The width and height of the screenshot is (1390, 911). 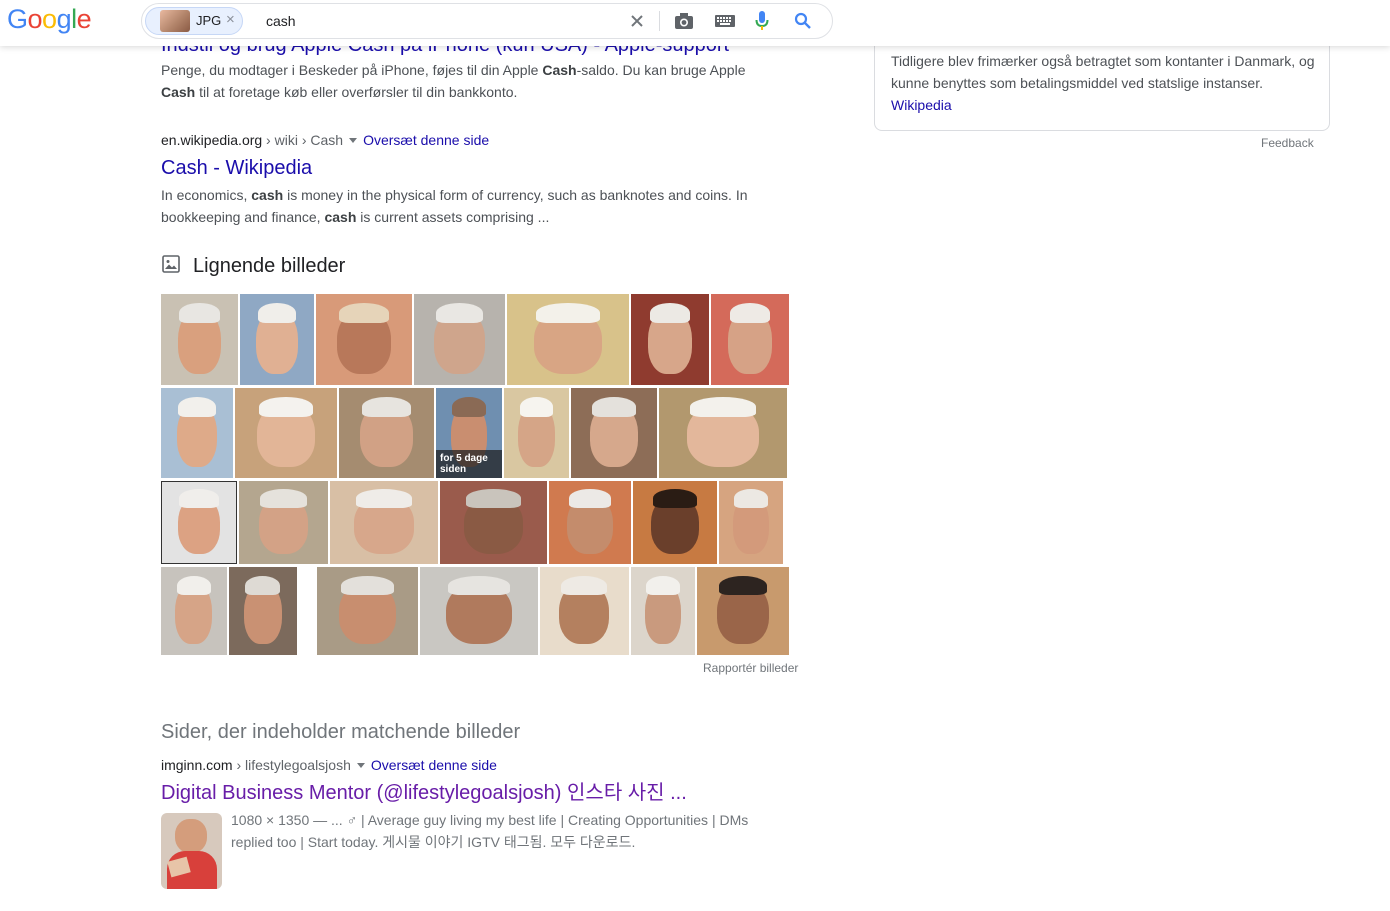 I want to click on similar-images-heading: Lignende billeder, so click(x=269, y=266).